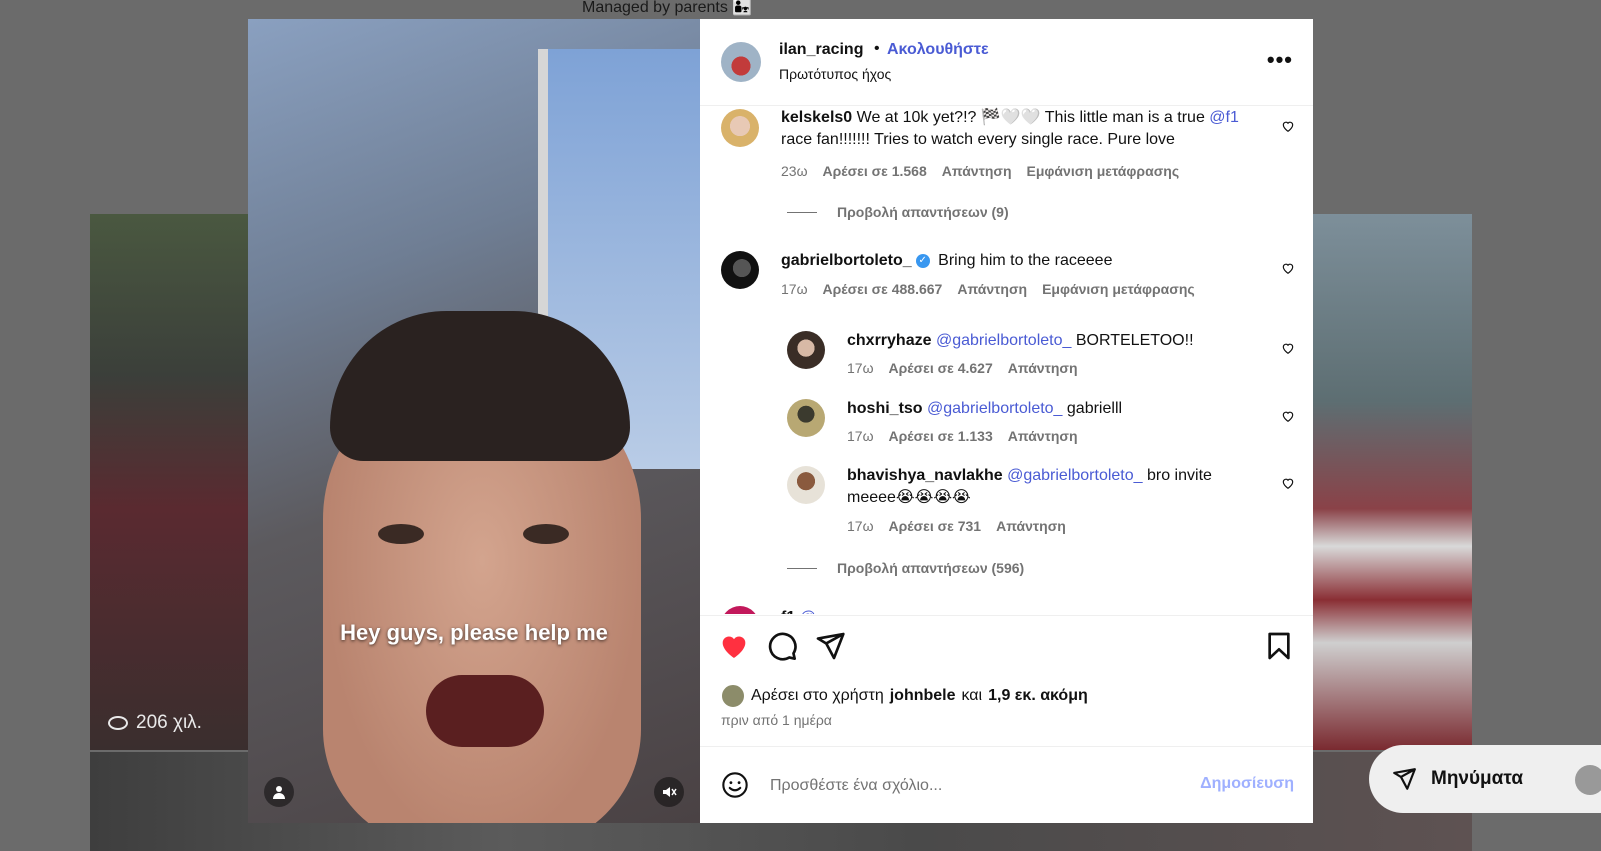 The height and width of the screenshot is (851, 1601). What do you see at coordinates (923, 212) in the screenshot?
I see `view-replies-label: Προβολή απαντήσεων (9)` at bounding box center [923, 212].